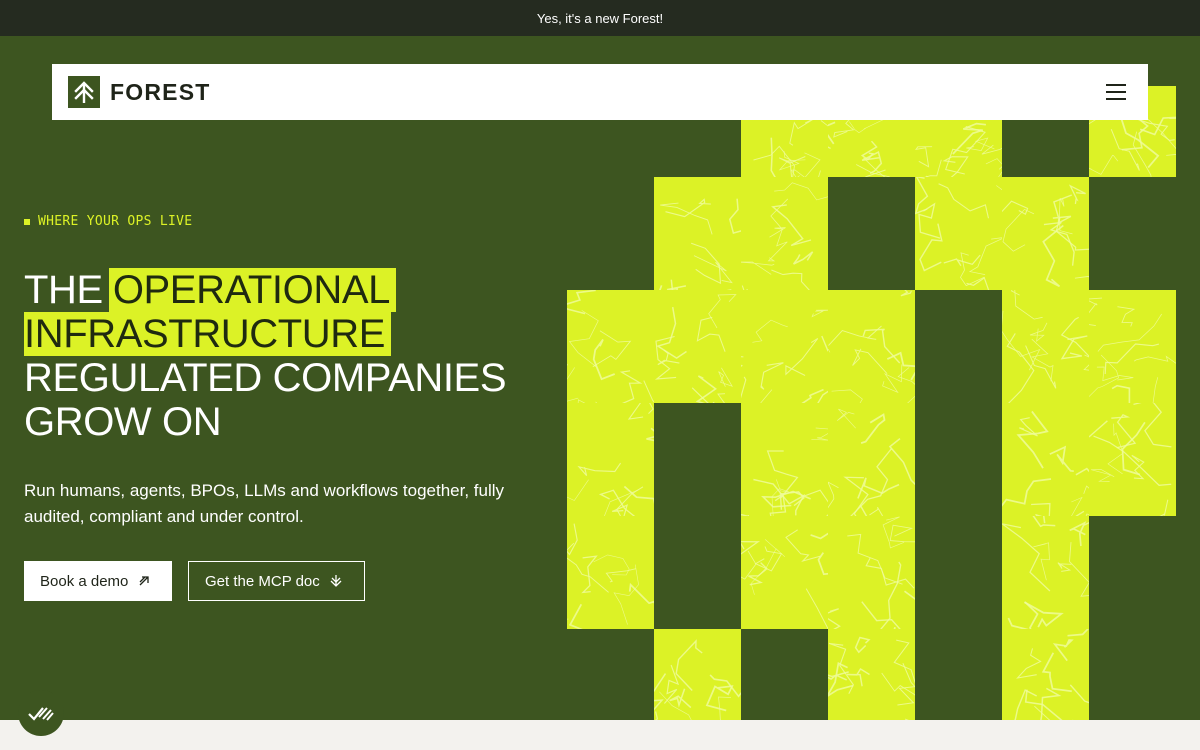  Describe the element at coordinates (262, 581) in the screenshot. I see `get-mcp-doc-label: Get the MCP doc` at that location.